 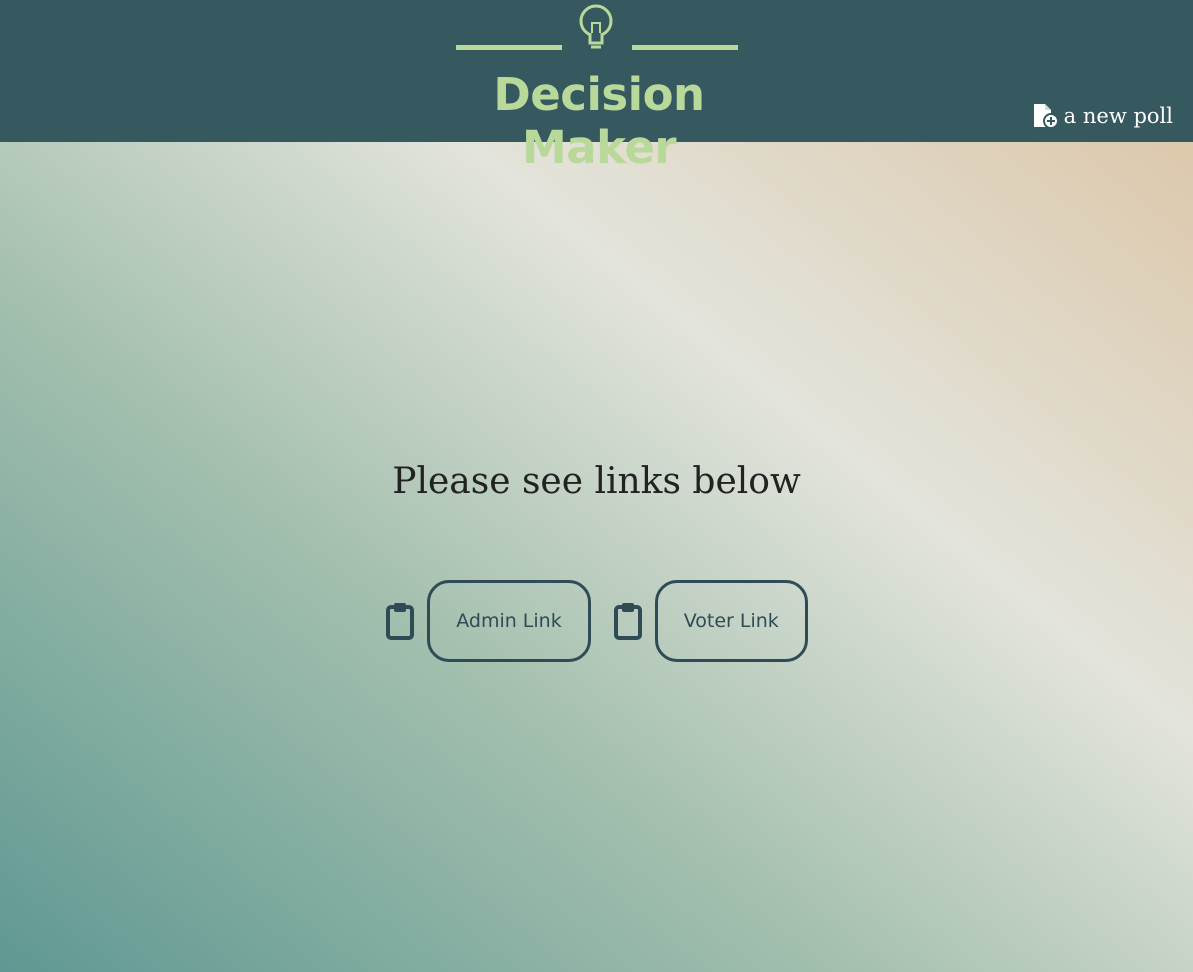 What do you see at coordinates (731, 621) in the screenshot?
I see `voter-link-button: Voter Link` at bounding box center [731, 621].